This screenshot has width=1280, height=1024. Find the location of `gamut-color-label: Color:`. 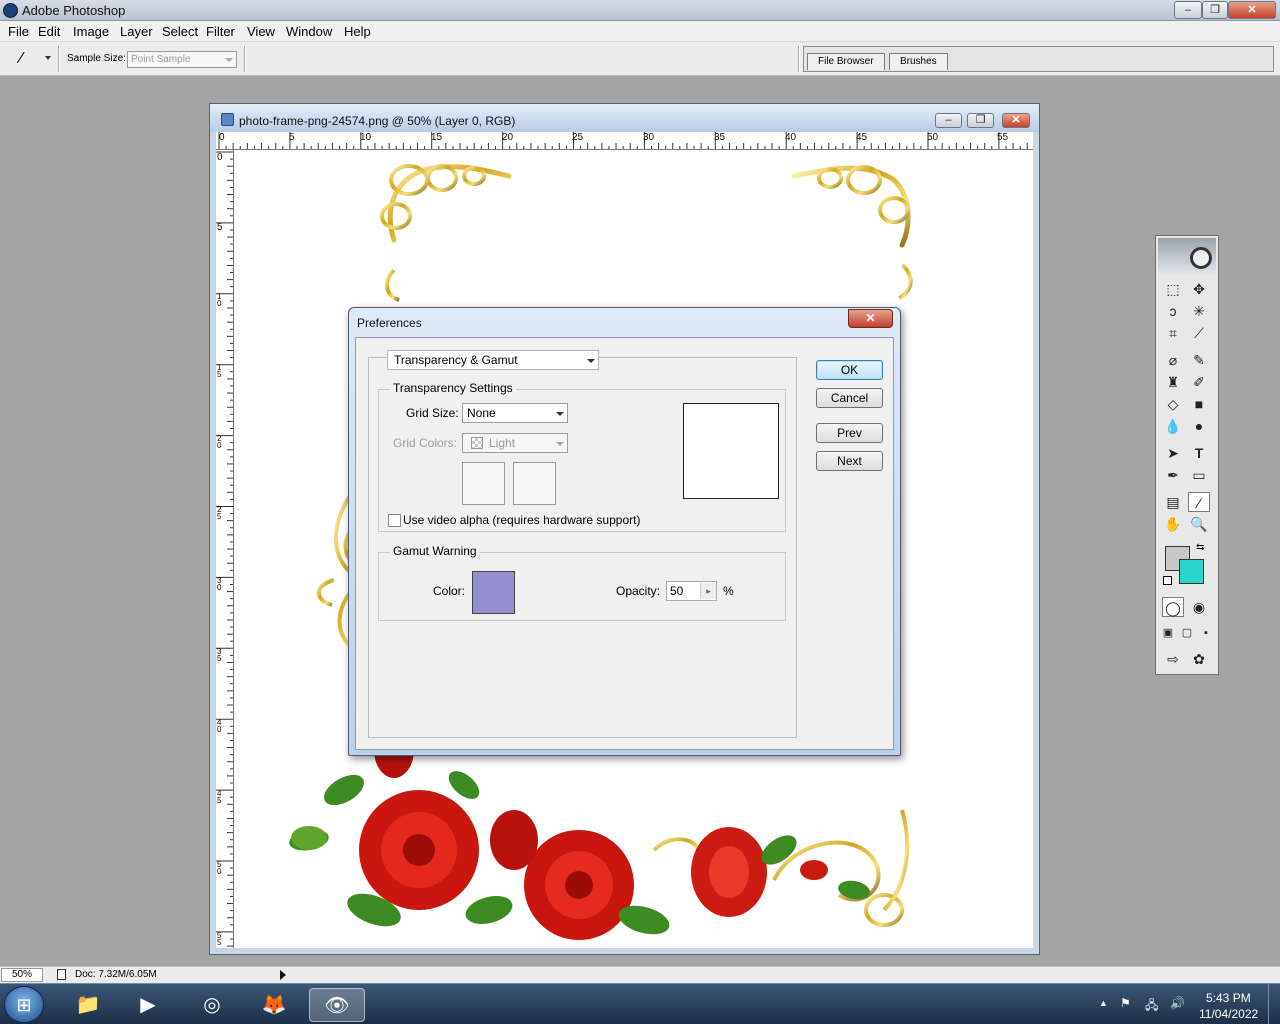

gamut-color-label: Color: is located at coordinates (449, 591).